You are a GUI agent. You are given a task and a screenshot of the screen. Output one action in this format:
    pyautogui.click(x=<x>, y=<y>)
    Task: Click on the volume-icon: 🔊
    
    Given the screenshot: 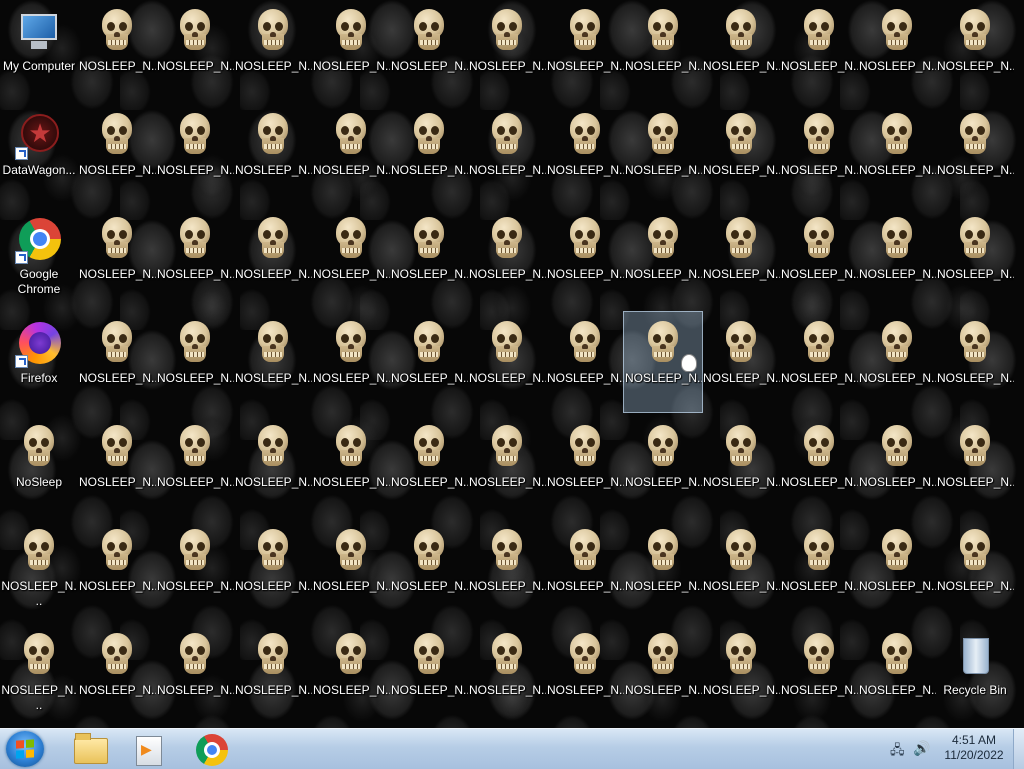 What is the action you would take?
    pyautogui.click(x=922, y=748)
    